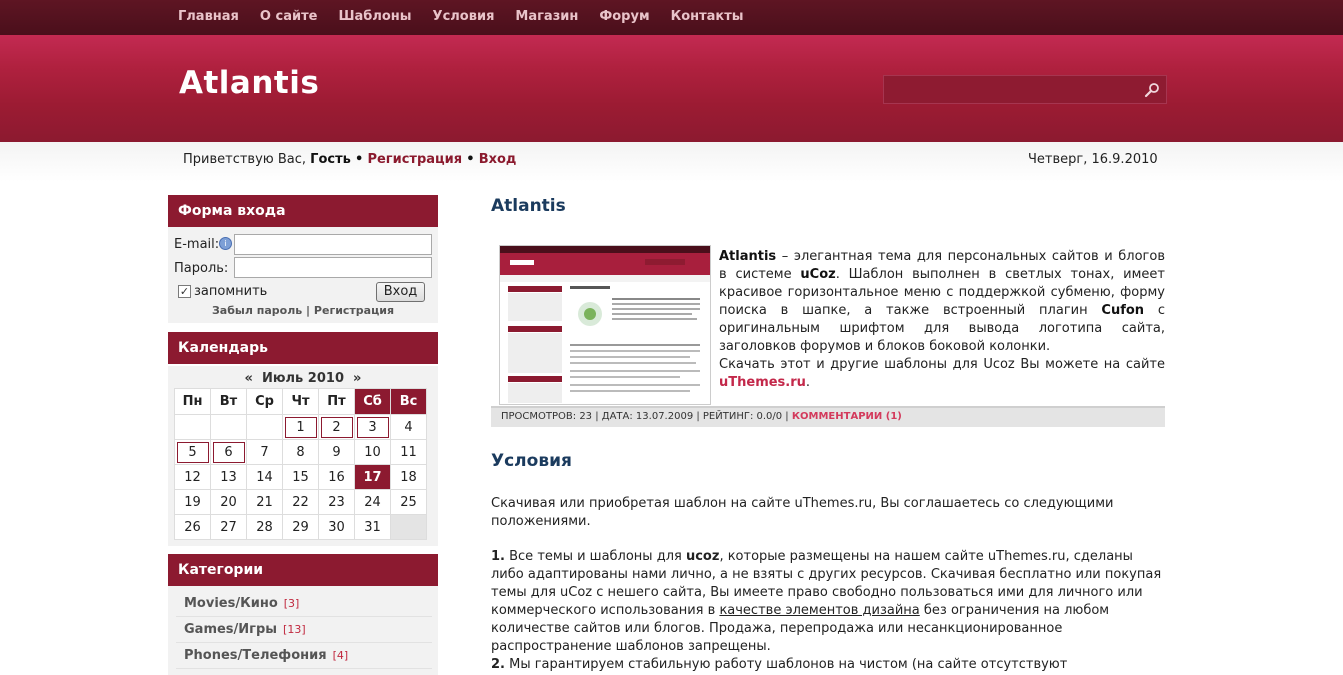  What do you see at coordinates (372, 527) in the screenshot?
I see `calendar-day: 31` at bounding box center [372, 527].